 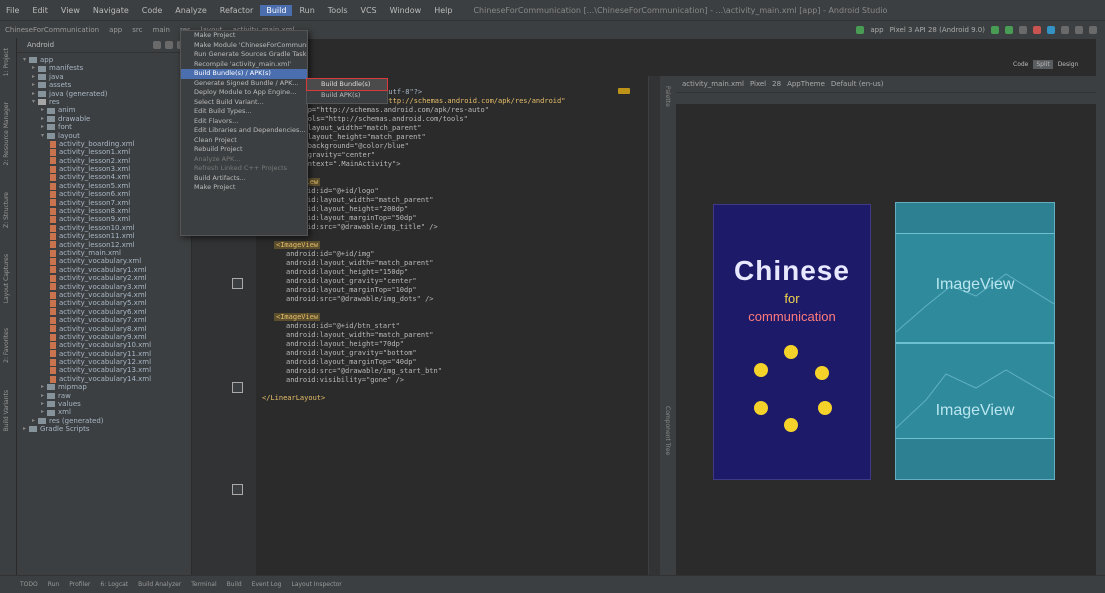 What do you see at coordinates (104, 312) in the screenshot?
I see `layout-file-item: activity_vocabulary6.xml` at bounding box center [104, 312].